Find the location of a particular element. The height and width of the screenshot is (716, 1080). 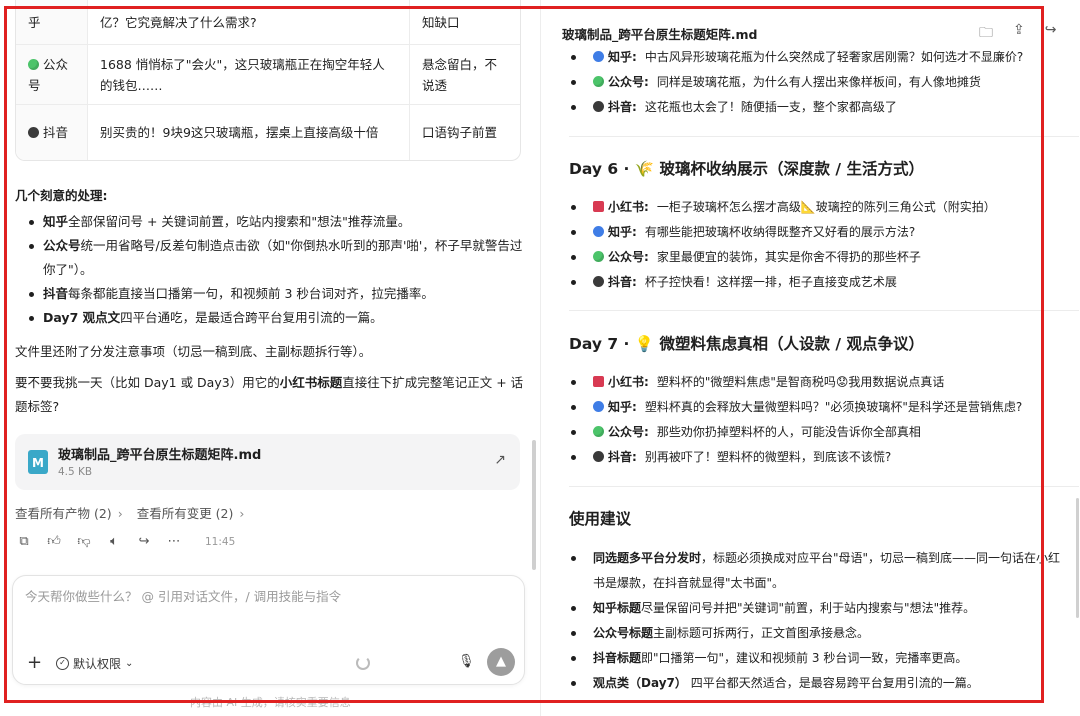

tips-section: 使用建议 is located at coordinates (819, 519).